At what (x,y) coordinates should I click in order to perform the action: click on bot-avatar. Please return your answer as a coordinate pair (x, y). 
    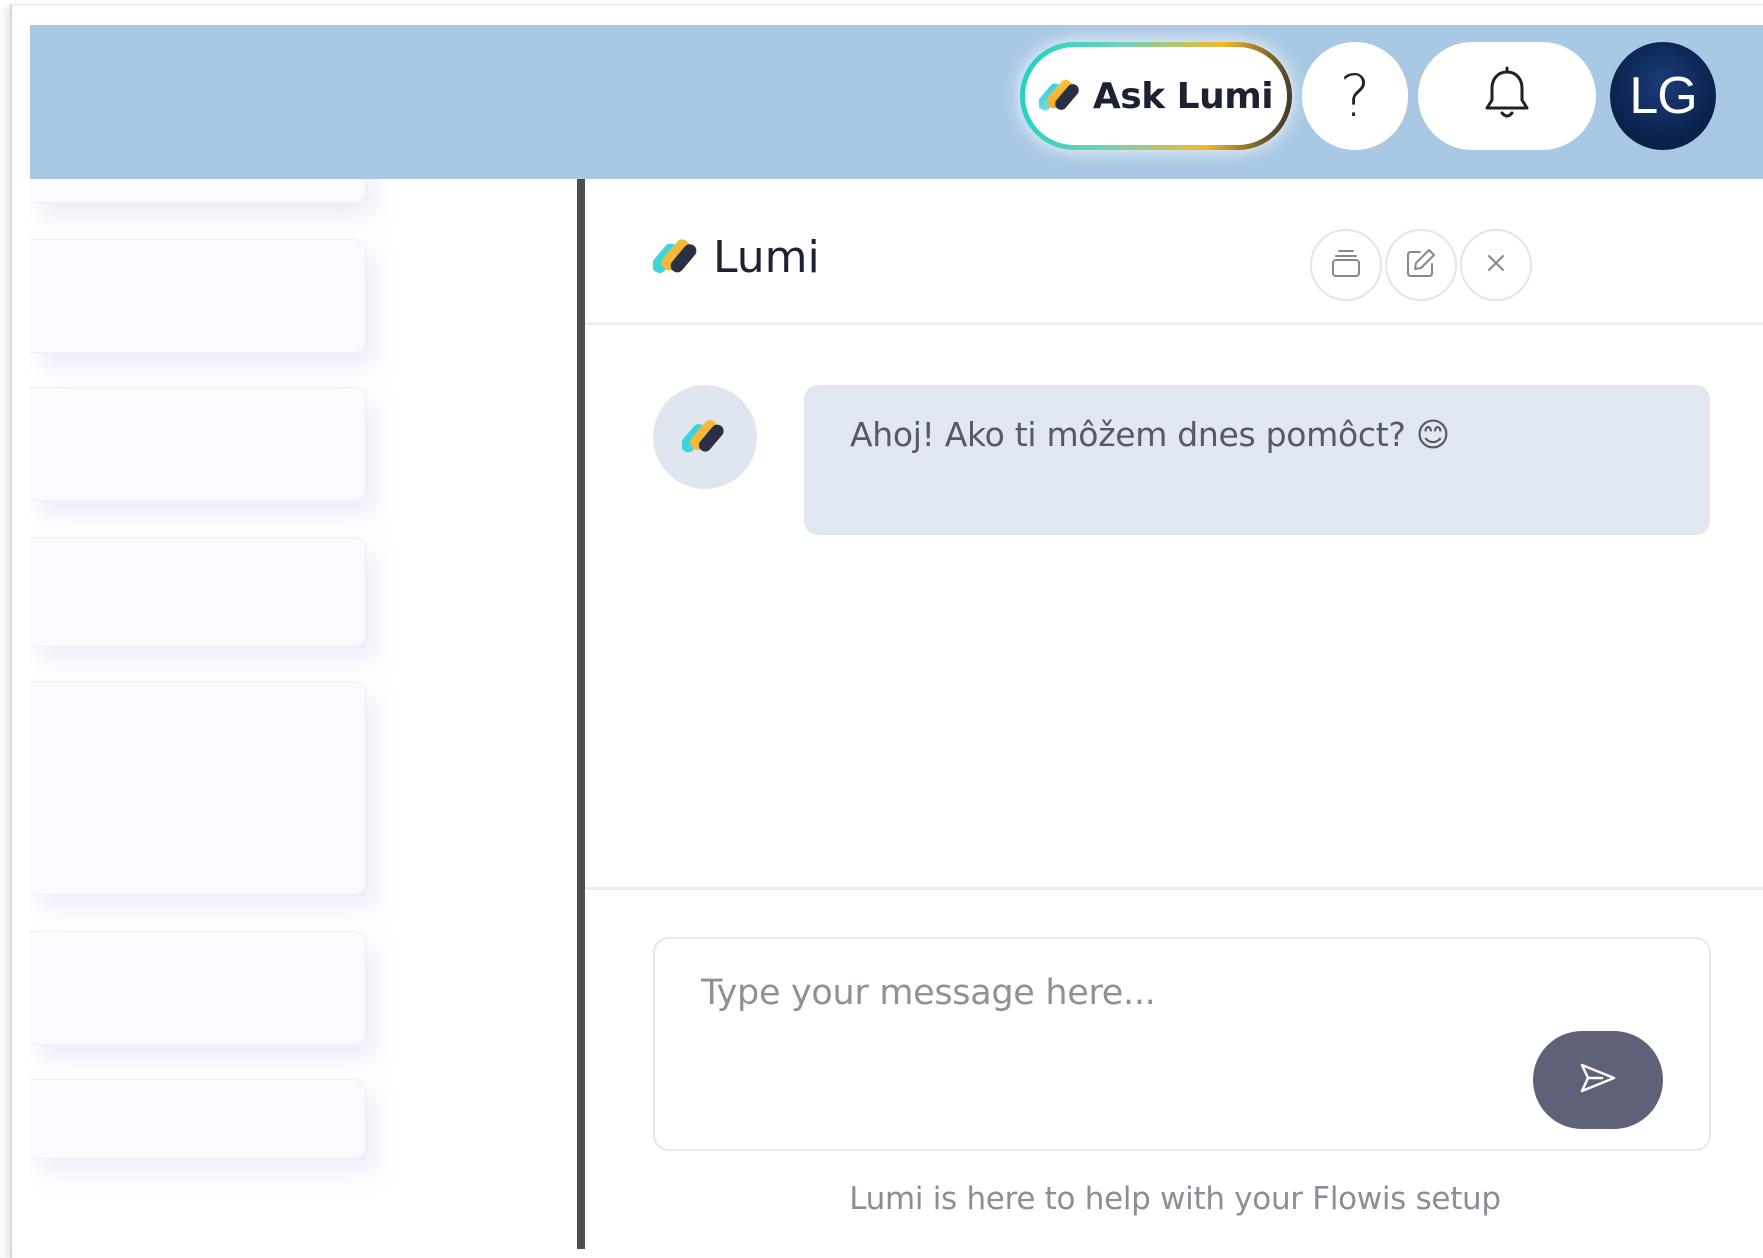
    Looking at the image, I should click on (705, 437).